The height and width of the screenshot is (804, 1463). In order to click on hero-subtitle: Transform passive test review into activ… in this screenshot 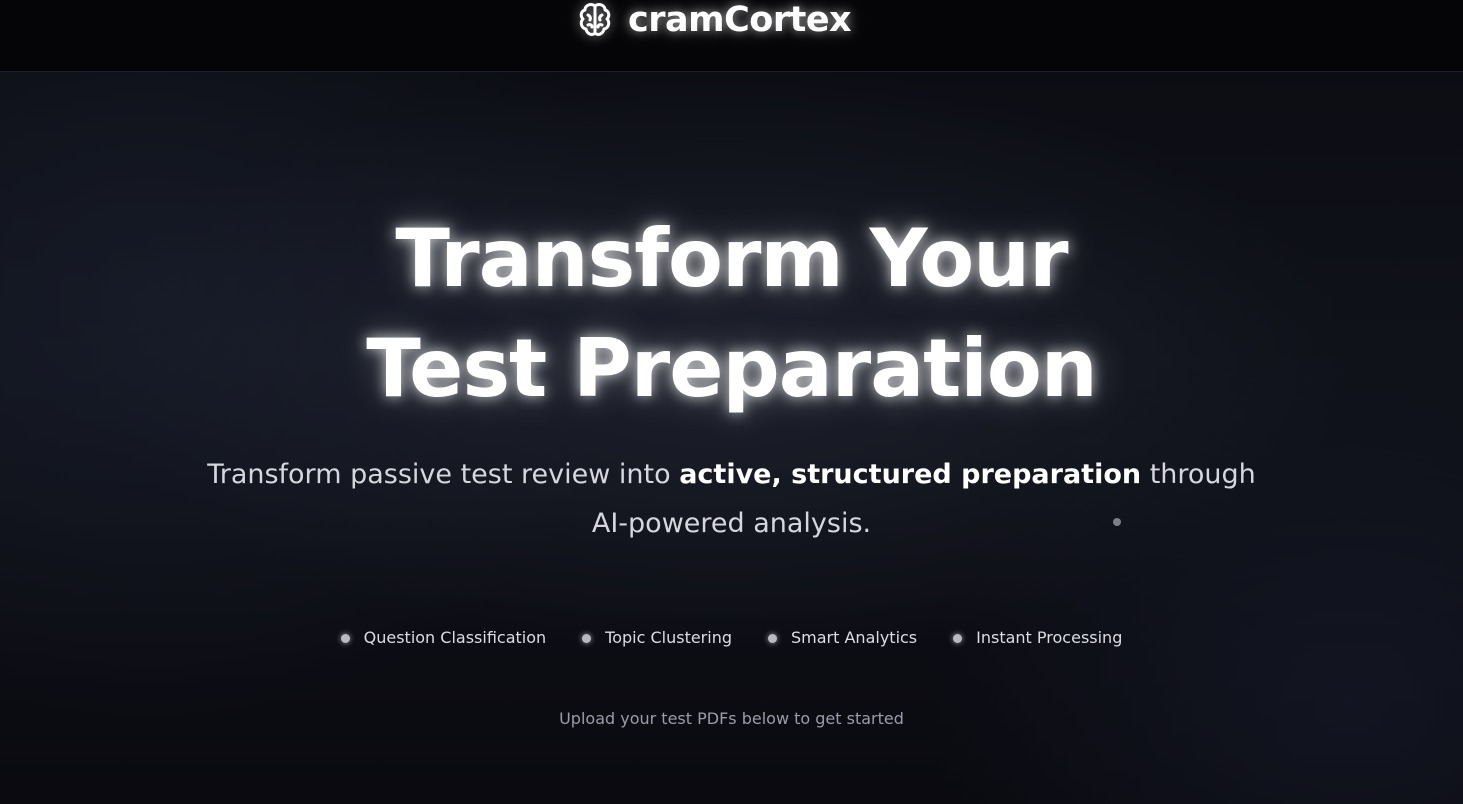, I will do `click(731, 499)`.